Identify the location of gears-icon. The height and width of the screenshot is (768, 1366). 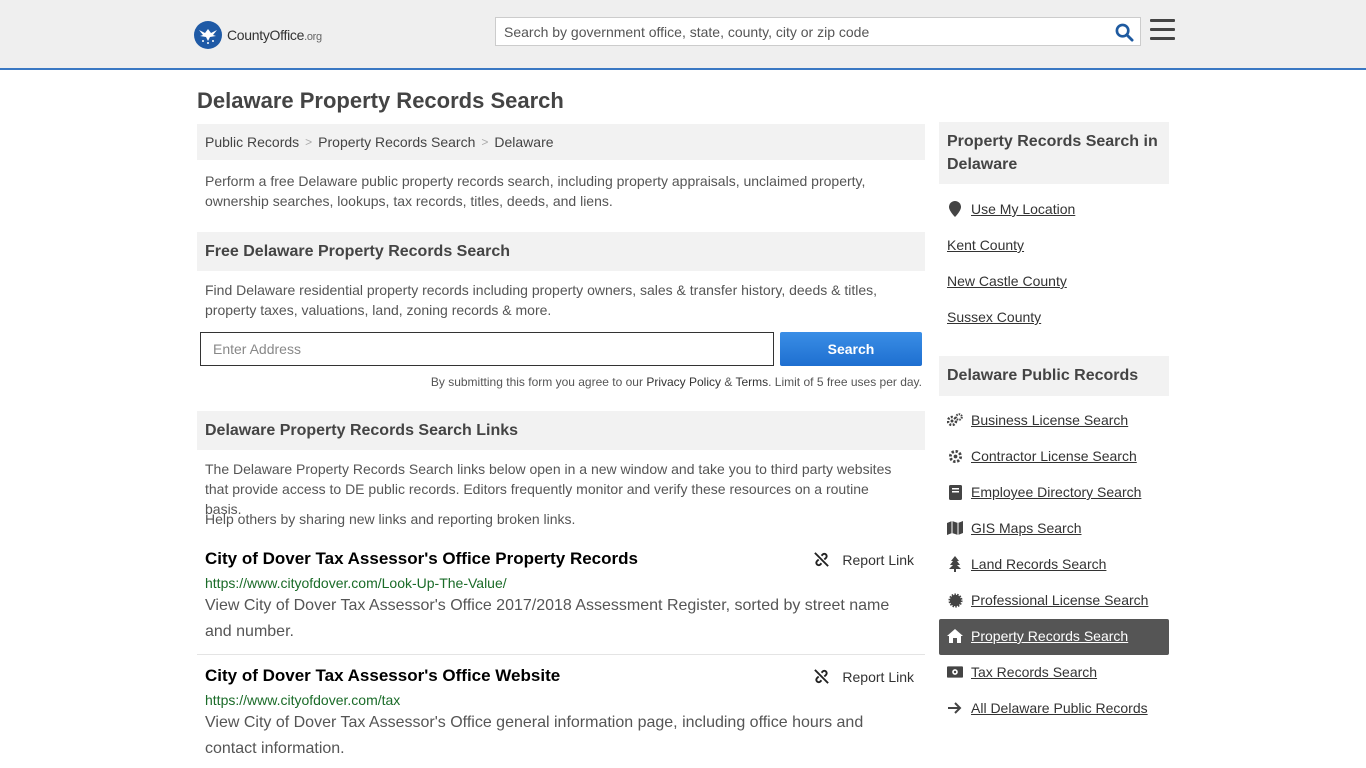
(955, 420).